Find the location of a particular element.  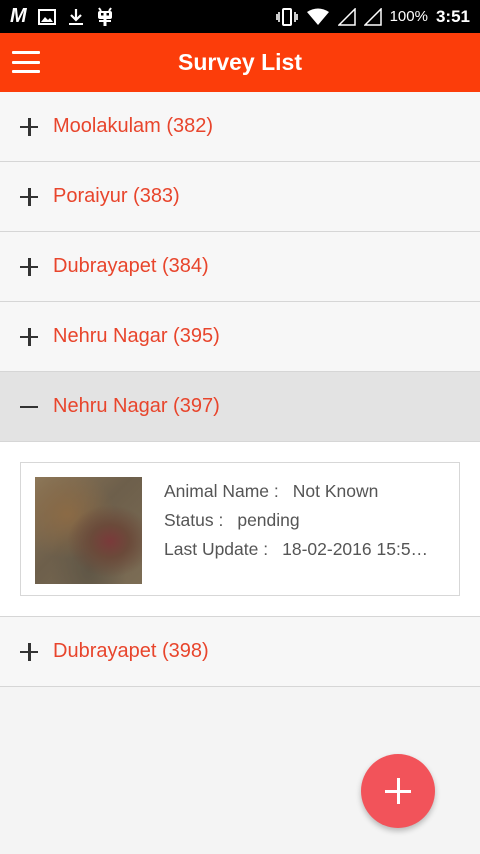

group-label: Dubrayapet (384) is located at coordinates (131, 266).